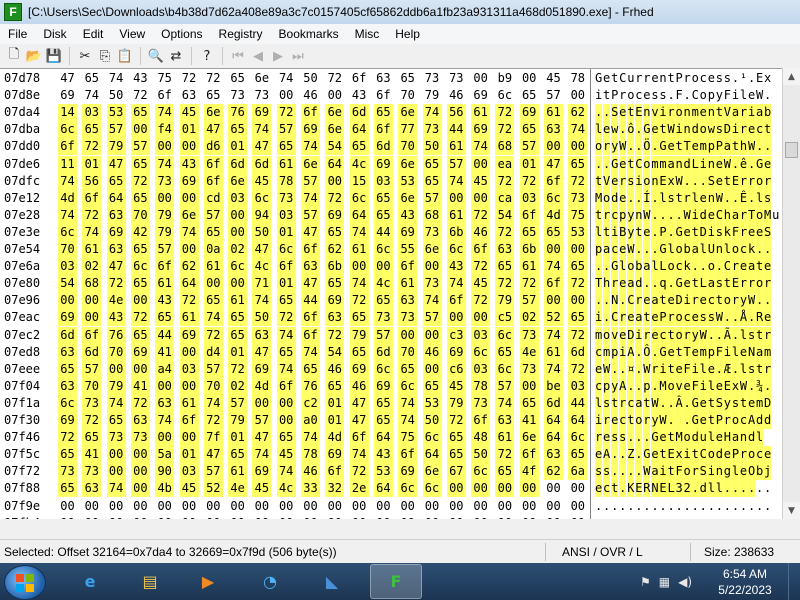 The width and height of the screenshot is (800, 600). Describe the element at coordinates (165, 489) in the screenshot. I see `hex-byte: 4b` at that location.